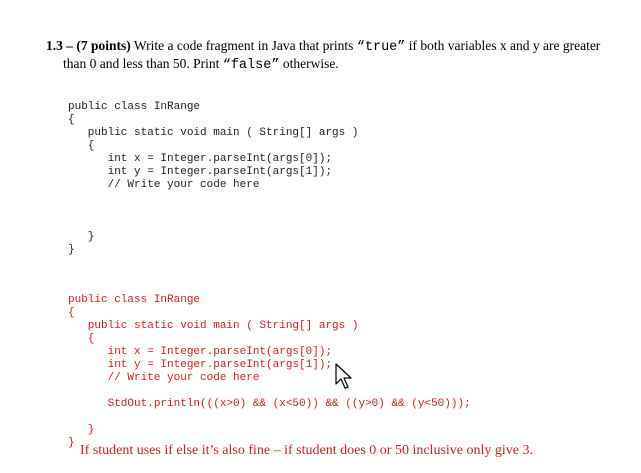 The width and height of the screenshot is (641, 473). What do you see at coordinates (503, 45) in the screenshot?
I see `question-text-1b: if both variables x and y are greater` at bounding box center [503, 45].